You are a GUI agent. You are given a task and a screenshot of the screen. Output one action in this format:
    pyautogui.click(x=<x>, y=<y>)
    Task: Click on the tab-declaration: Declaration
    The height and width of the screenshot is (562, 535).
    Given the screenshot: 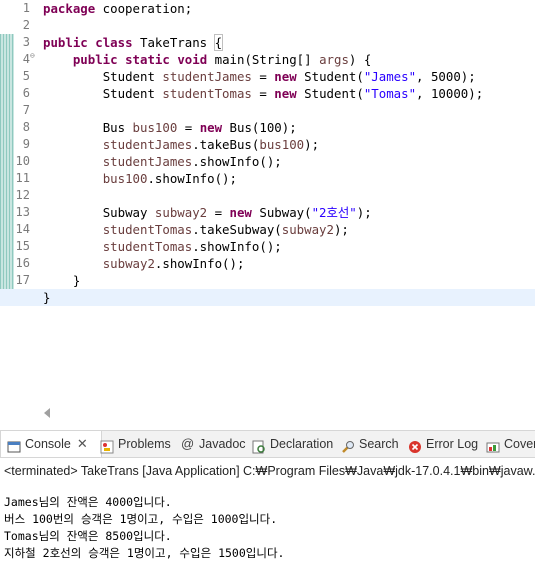 What is the action you would take?
    pyautogui.click(x=292, y=444)
    